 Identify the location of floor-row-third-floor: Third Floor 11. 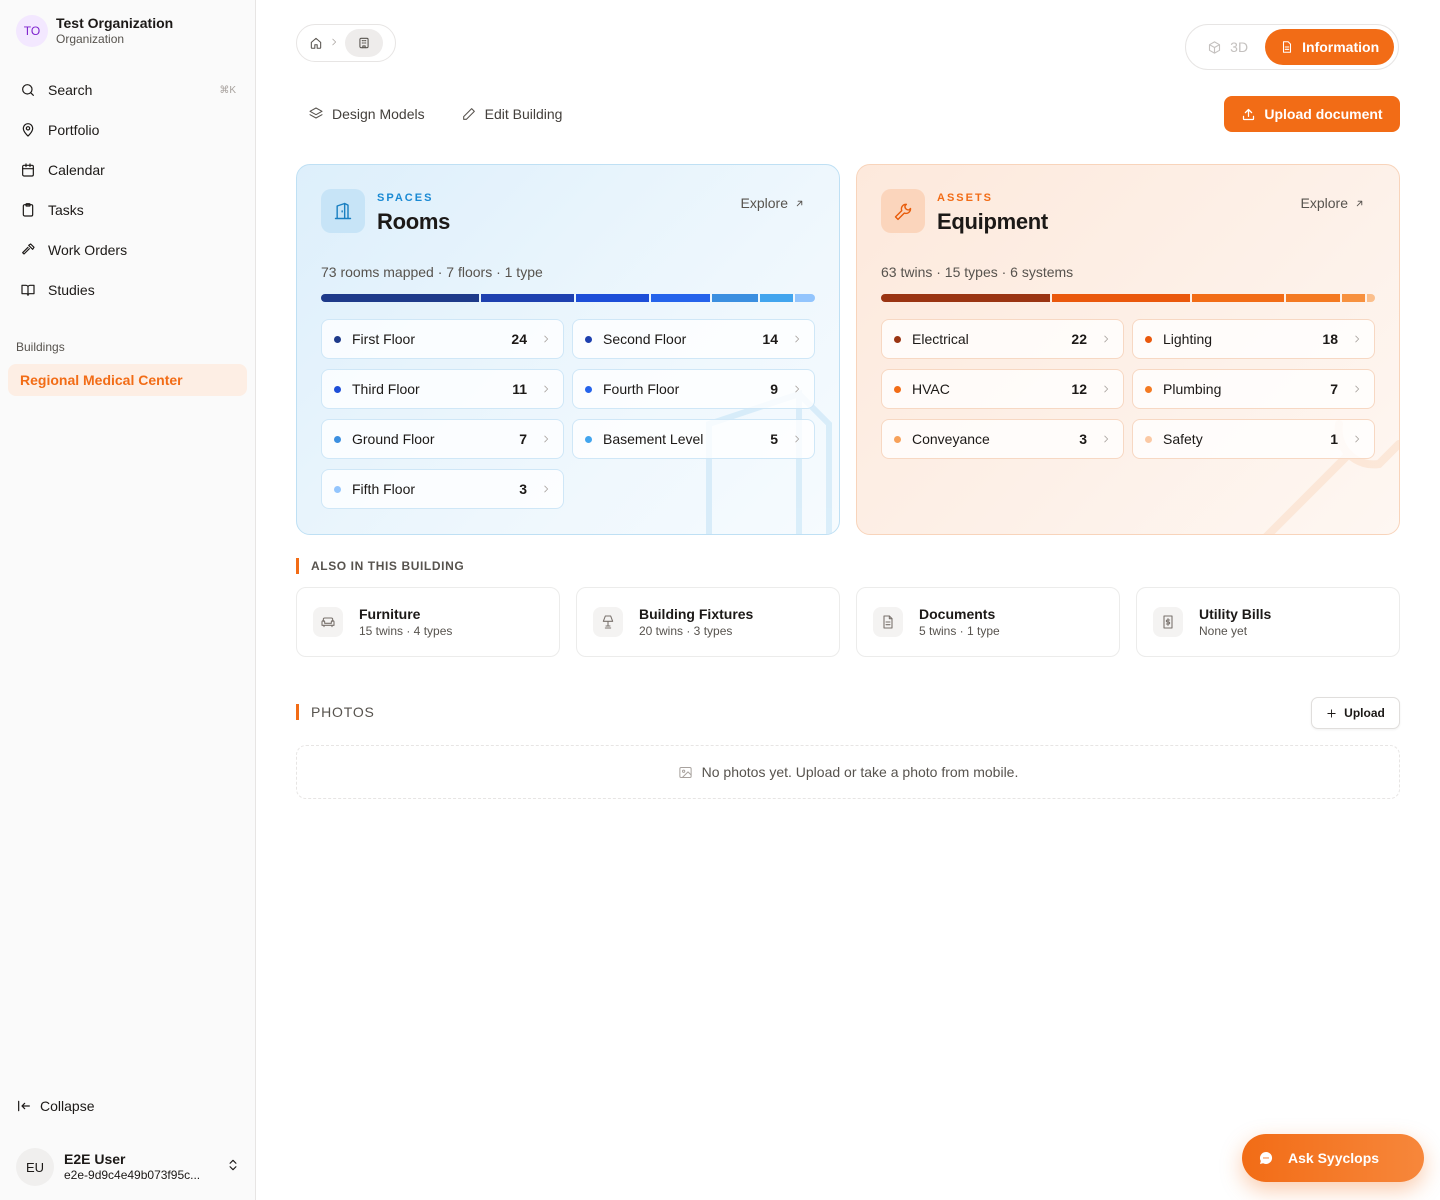
(442, 389).